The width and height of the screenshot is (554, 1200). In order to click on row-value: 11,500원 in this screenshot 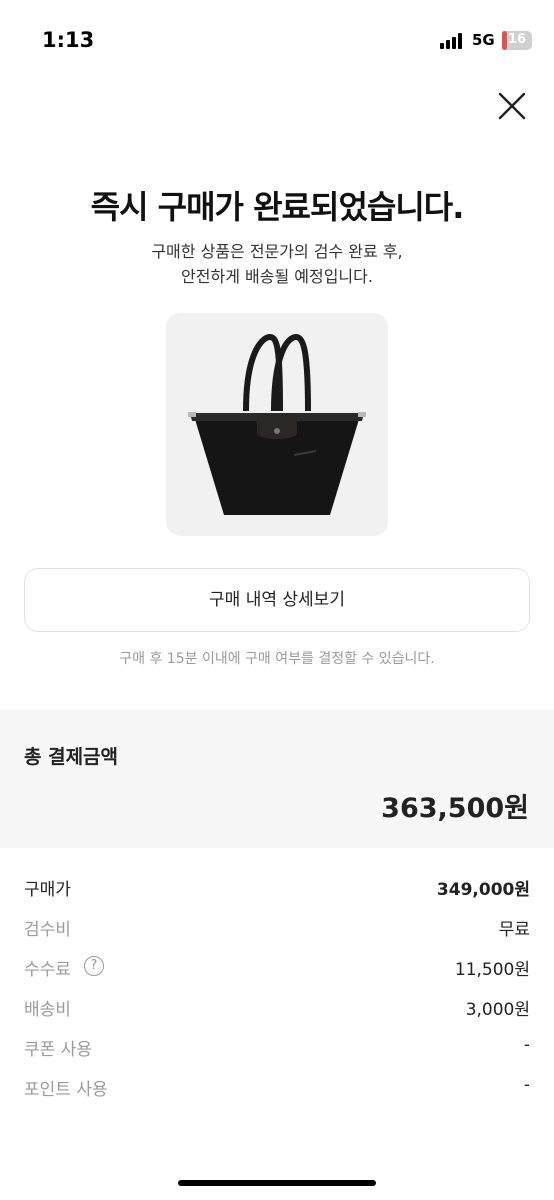, I will do `click(492, 970)`.